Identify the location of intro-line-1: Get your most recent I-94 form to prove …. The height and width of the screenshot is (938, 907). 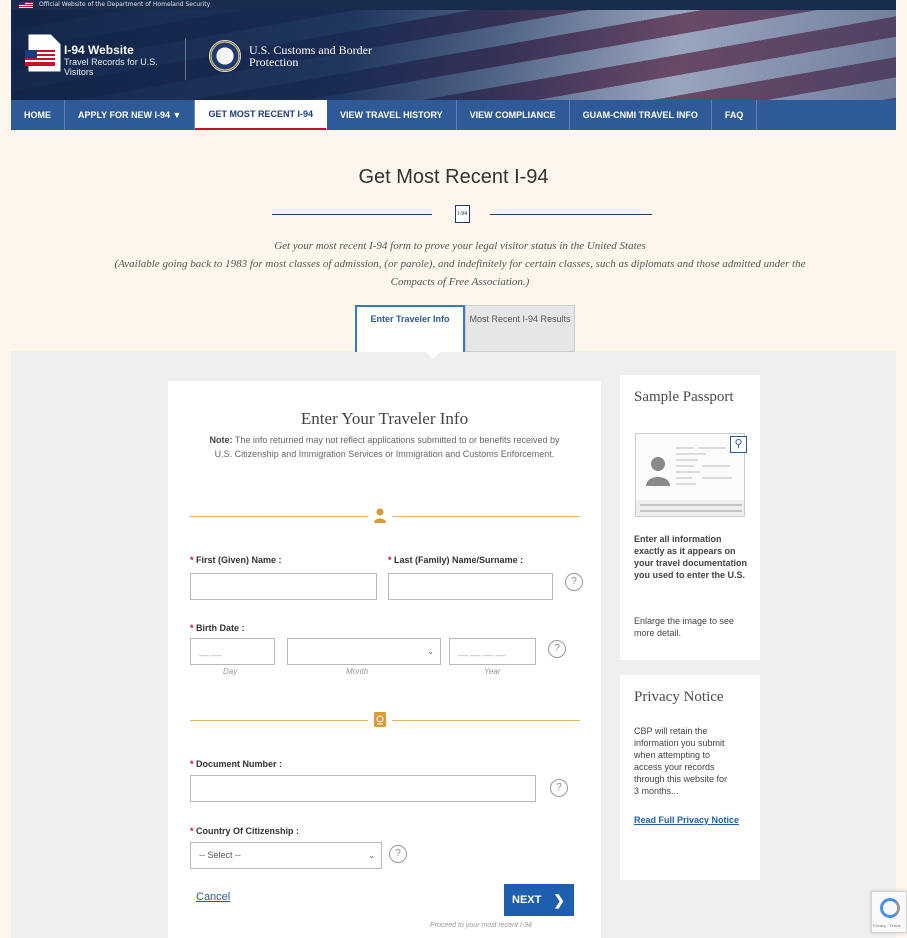
(460, 246).